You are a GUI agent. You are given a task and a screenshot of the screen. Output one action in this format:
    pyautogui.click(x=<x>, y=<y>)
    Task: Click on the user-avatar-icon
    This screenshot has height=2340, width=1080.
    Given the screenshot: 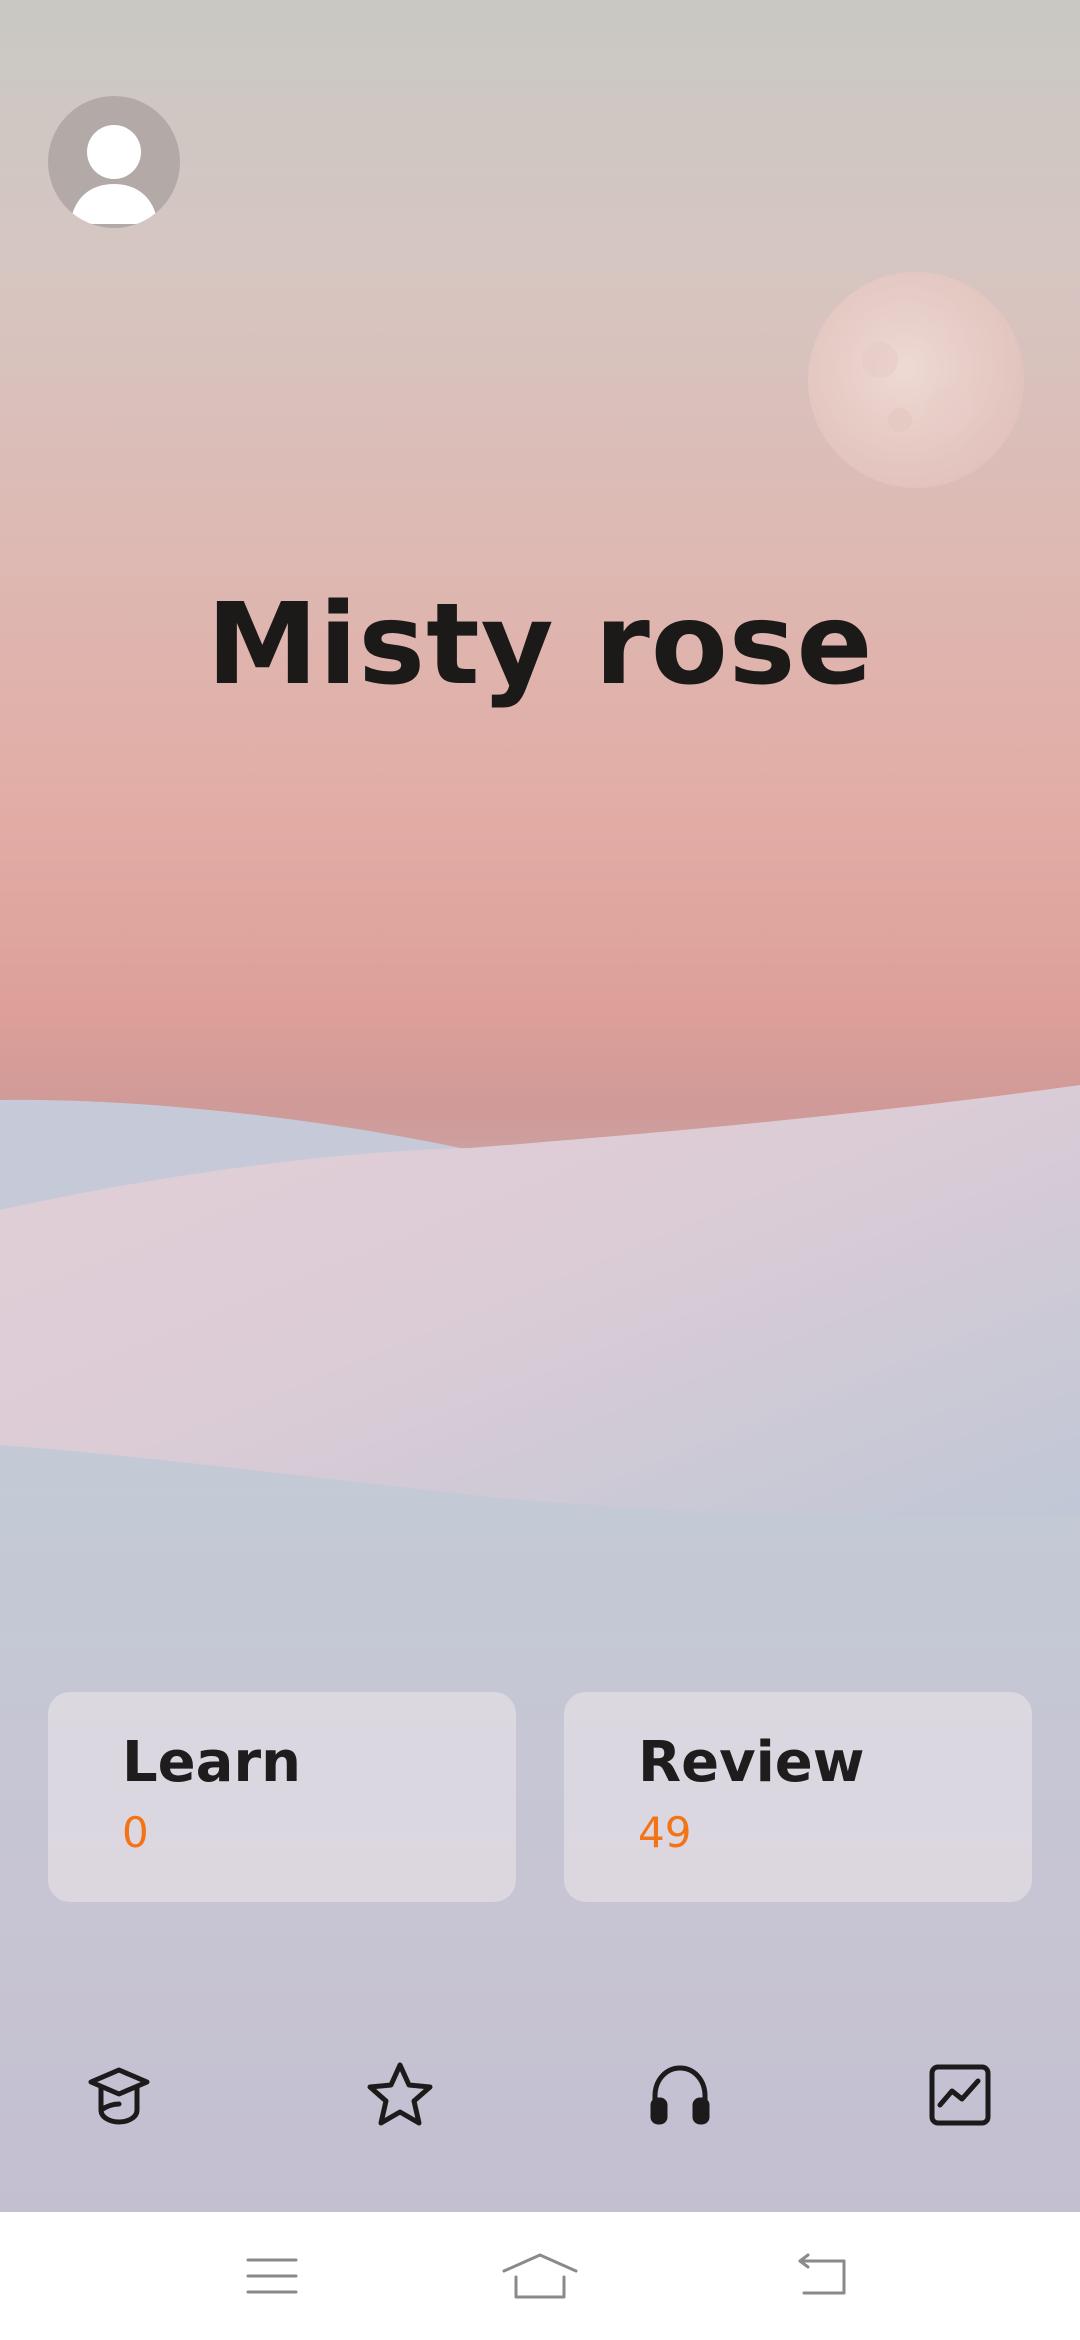 What is the action you would take?
    pyautogui.click(x=114, y=174)
    